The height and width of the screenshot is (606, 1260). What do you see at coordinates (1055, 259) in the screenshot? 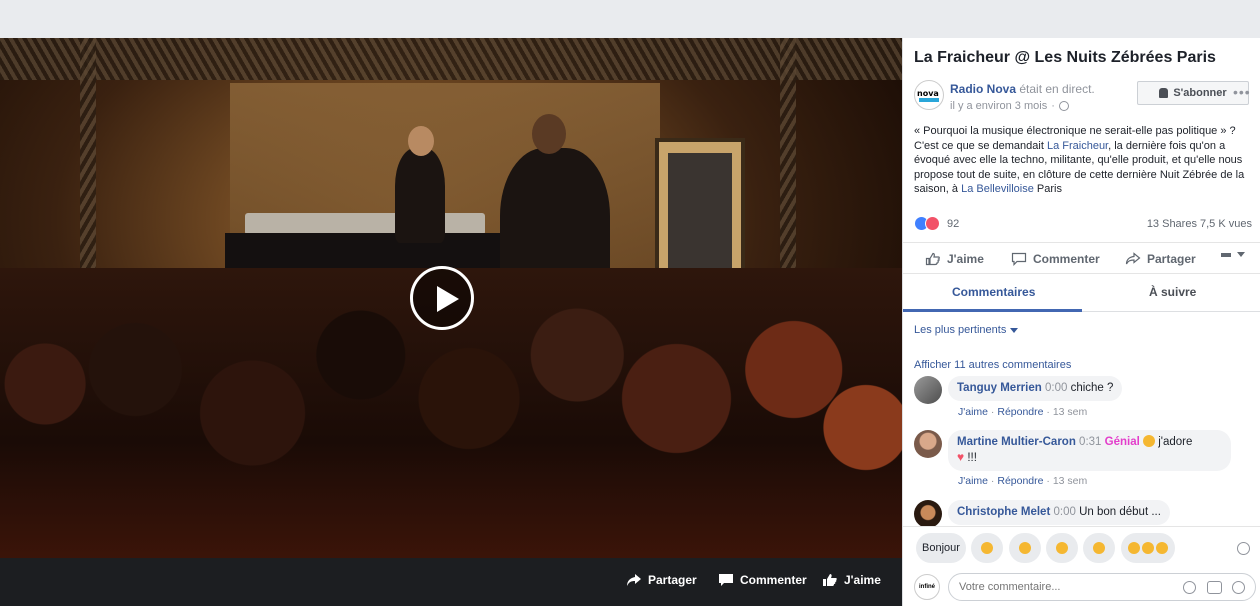
I see `comment-button: Commenter` at bounding box center [1055, 259].